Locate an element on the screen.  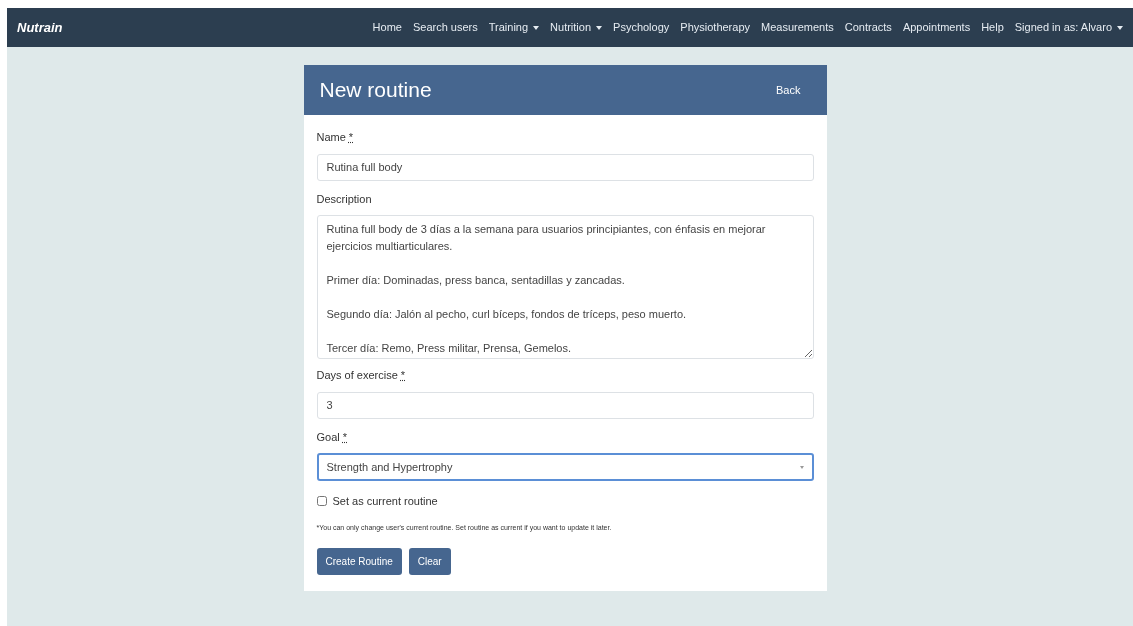
nav-label: Signed in as: Alvaro is located at coordinates (1063, 28).